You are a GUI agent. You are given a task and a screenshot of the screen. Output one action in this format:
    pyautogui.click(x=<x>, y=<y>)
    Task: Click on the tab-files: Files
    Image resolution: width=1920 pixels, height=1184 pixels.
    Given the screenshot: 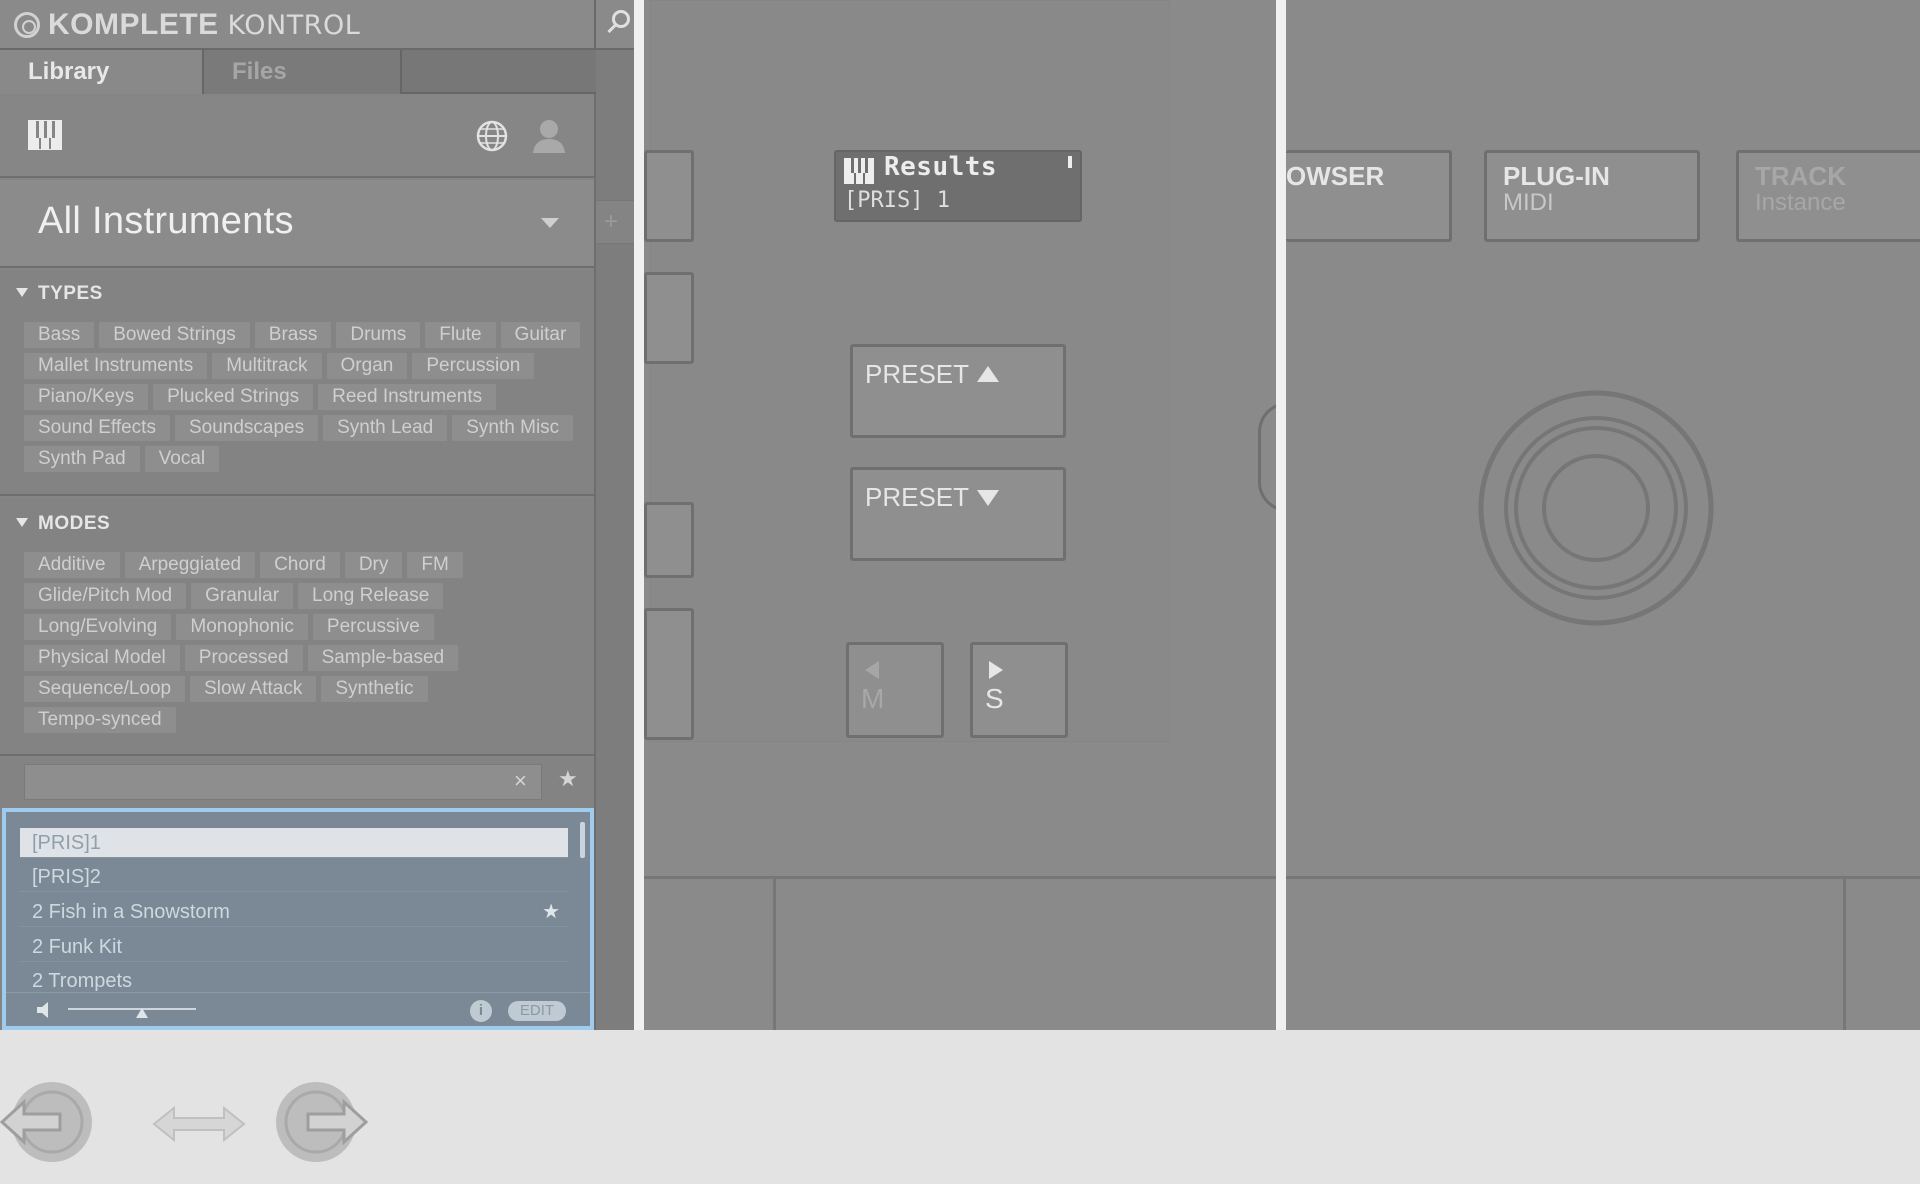 What is the action you would take?
    pyautogui.click(x=302, y=72)
    